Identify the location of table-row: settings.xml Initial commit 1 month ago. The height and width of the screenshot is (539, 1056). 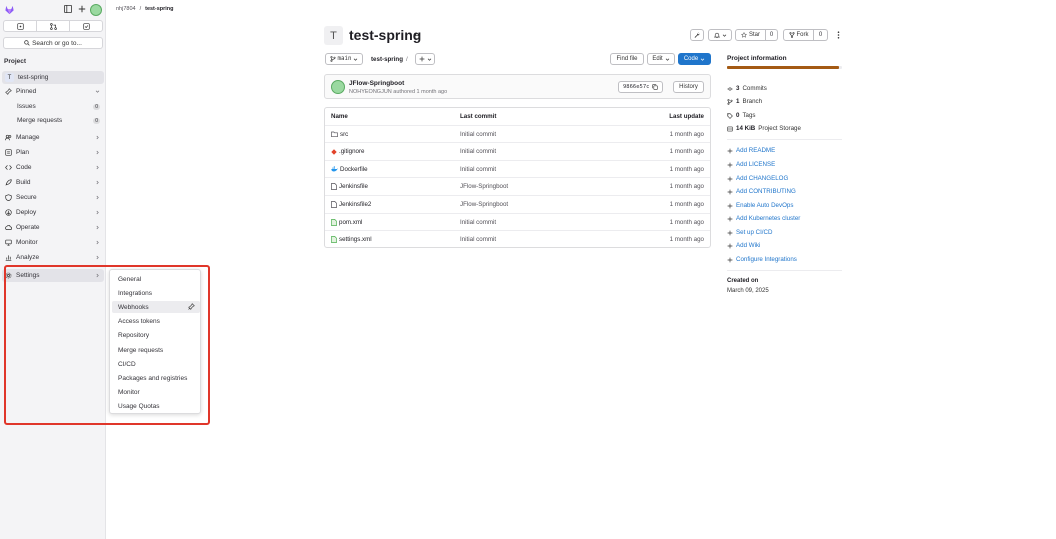
(517, 240).